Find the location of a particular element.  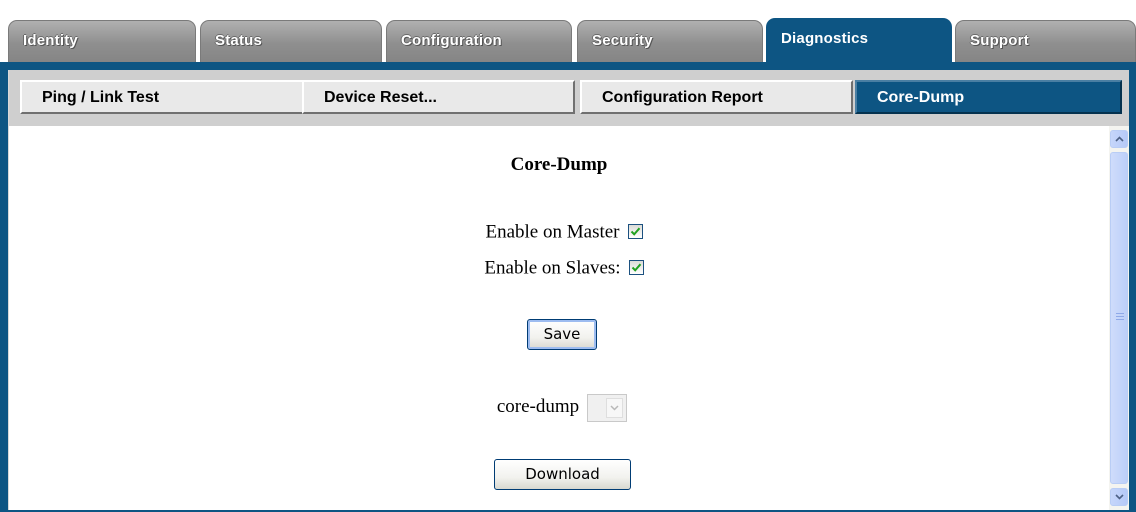

save-button: Save is located at coordinates (562, 334).